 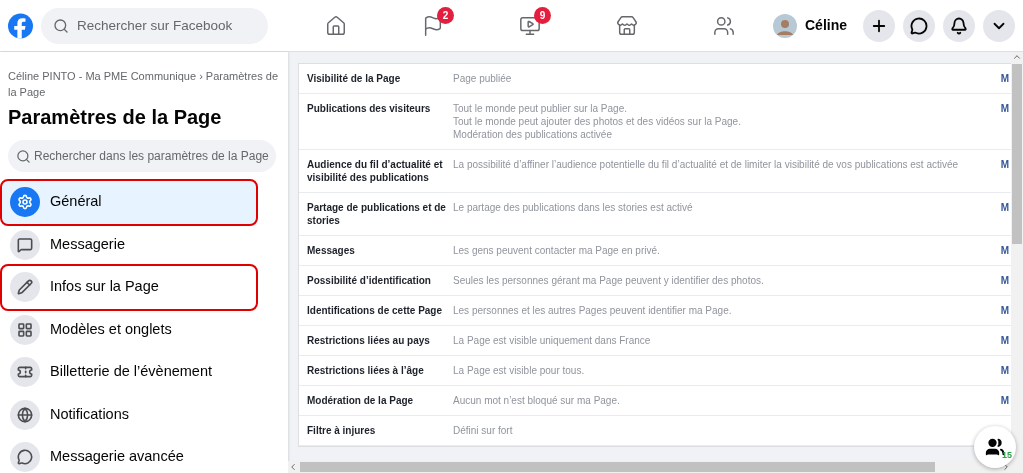 I want to click on store-icon, so click(x=627, y=25).